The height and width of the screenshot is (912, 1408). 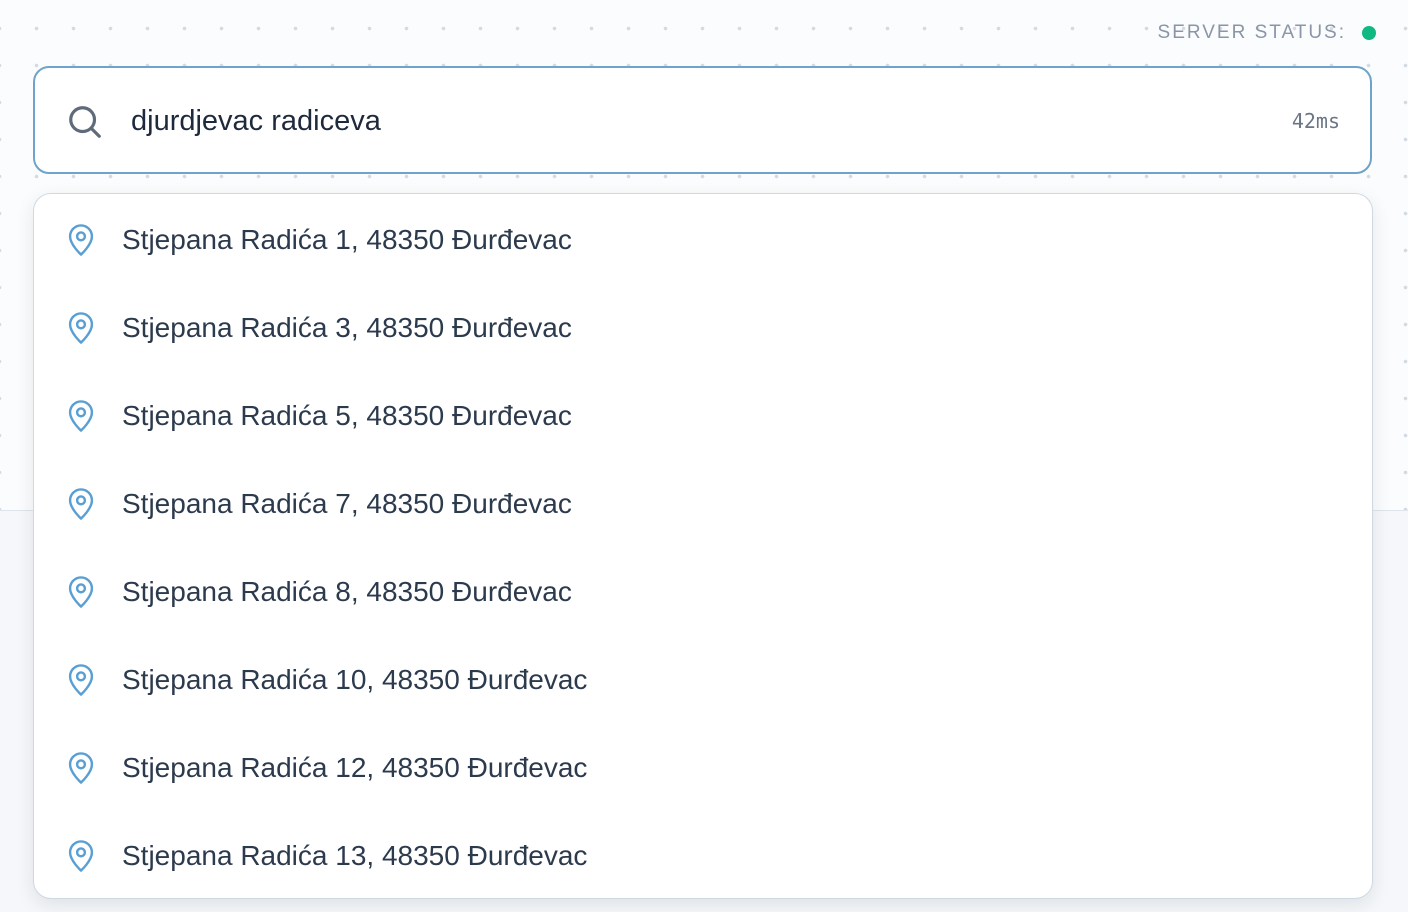 I want to click on result-item: Stjepana Radića 8, 48350 Đurđevac, so click(x=703, y=592).